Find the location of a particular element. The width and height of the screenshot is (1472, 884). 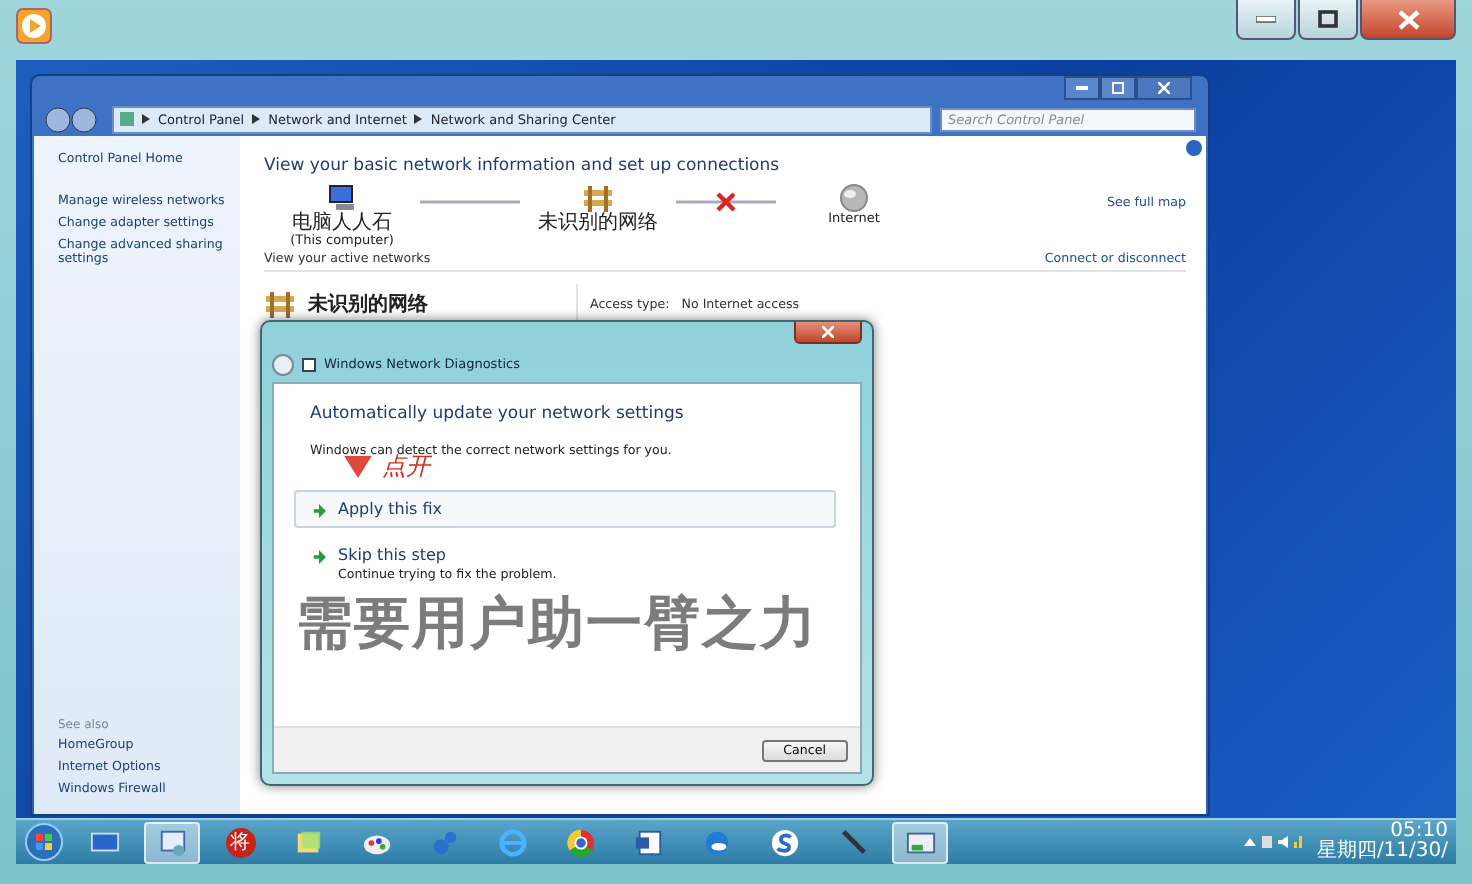

sticky-note-icon is located at coordinates (308, 842).